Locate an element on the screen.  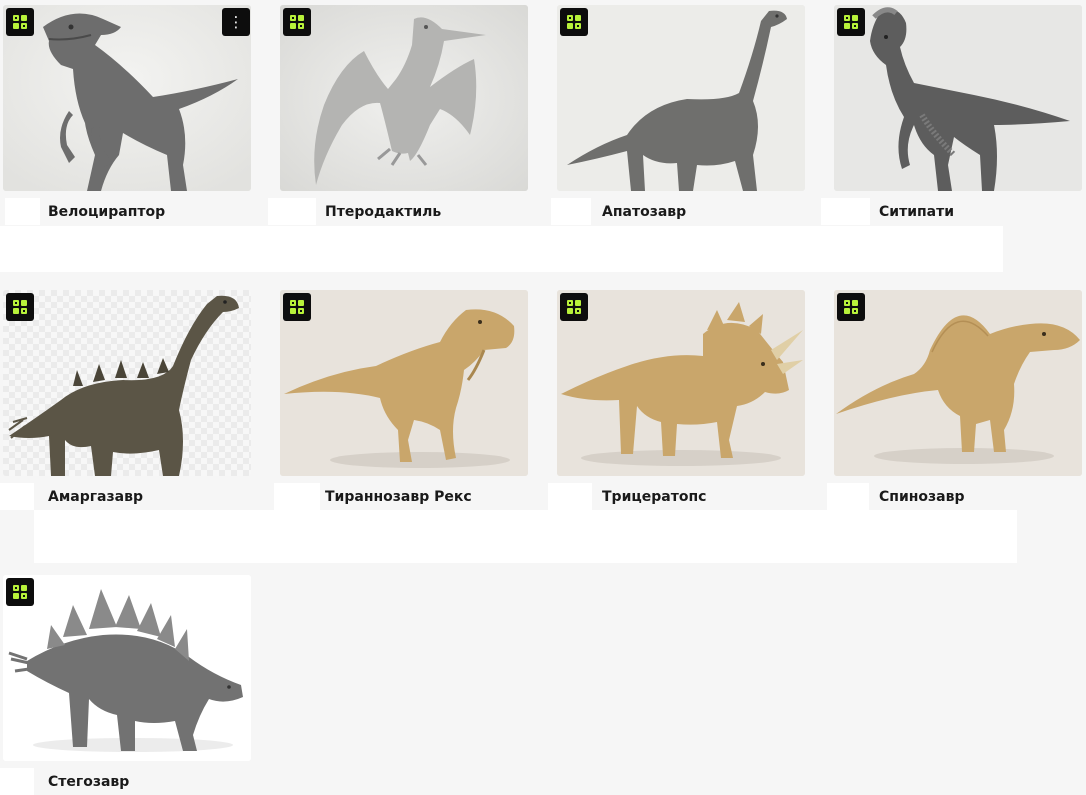
model-card: Ситипати is located at coordinates (951, 115).